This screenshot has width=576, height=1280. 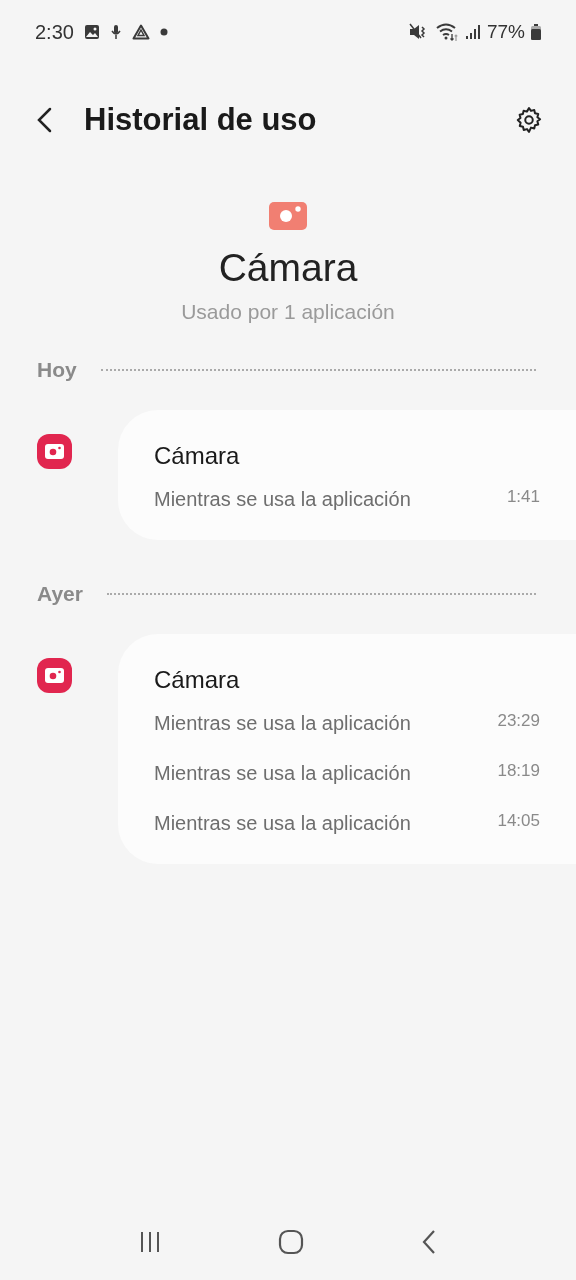 I want to click on section-label: Ayer, so click(x=60, y=593).